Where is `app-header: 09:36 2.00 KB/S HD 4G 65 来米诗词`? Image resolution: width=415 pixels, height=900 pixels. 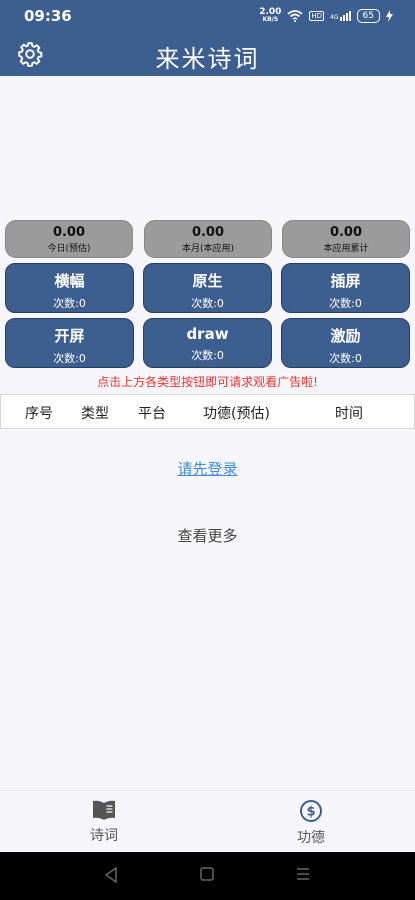
app-header: 09:36 2.00 KB/S HD 4G 65 来米诗词 is located at coordinates (207, 38).